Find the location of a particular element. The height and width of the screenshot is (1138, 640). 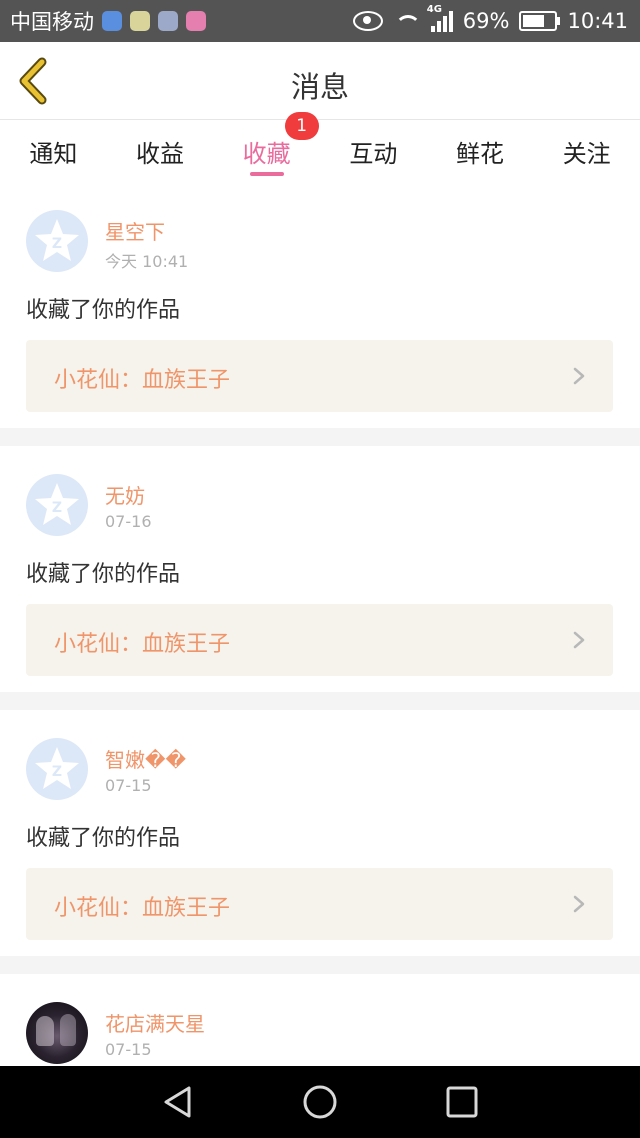

tab-notifications: 通知 is located at coordinates (53, 151).